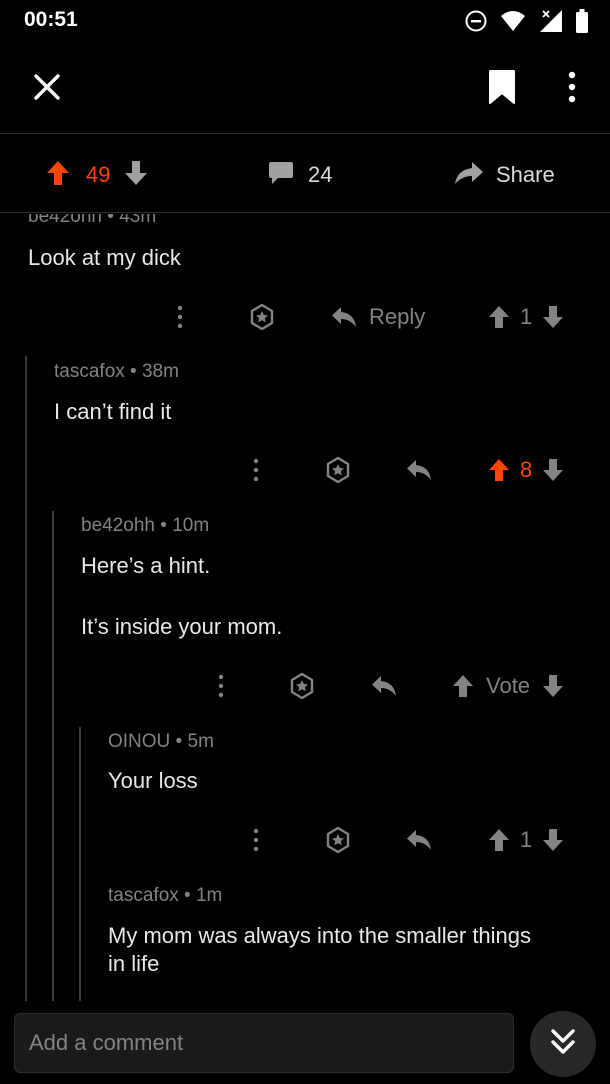 Image resolution: width=610 pixels, height=1084 pixels. I want to click on comment-score: 8, so click(526, 469).